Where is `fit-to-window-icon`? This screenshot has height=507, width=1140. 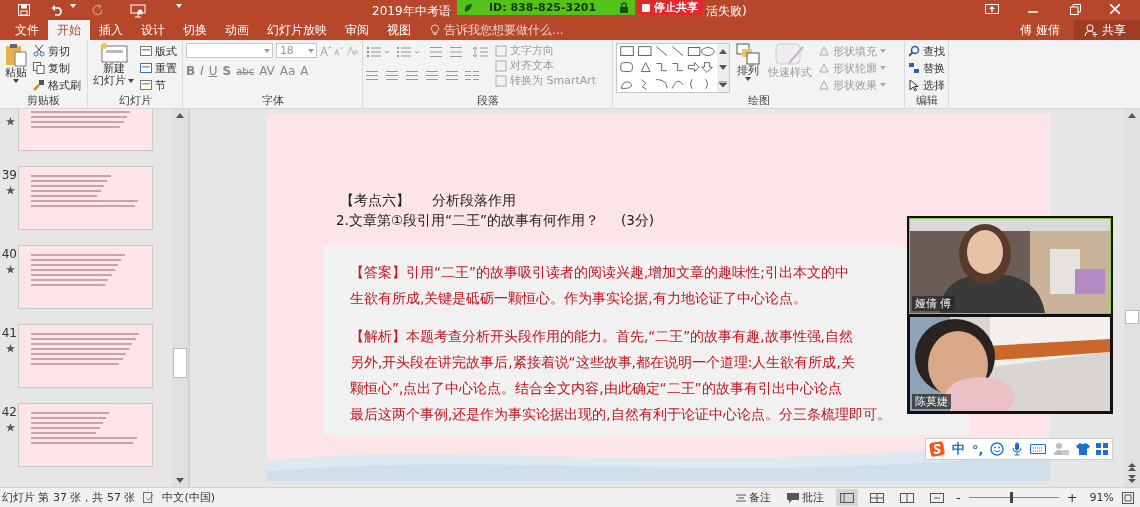 fit-to-window-icon is located at coordinates (1128, 497).